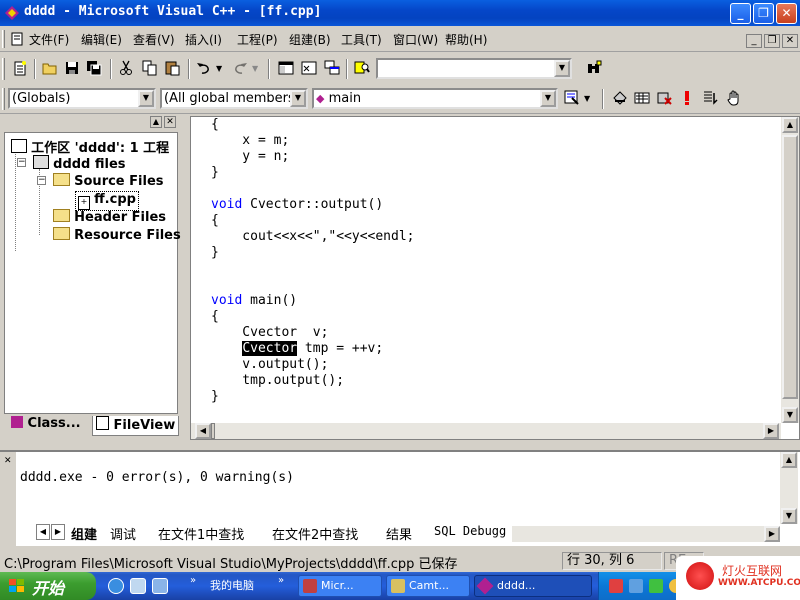  What do you see at coordinates (138, 586) in the screenshot?
I see `quicklaunch-icon` at bounding box center [138, 586].